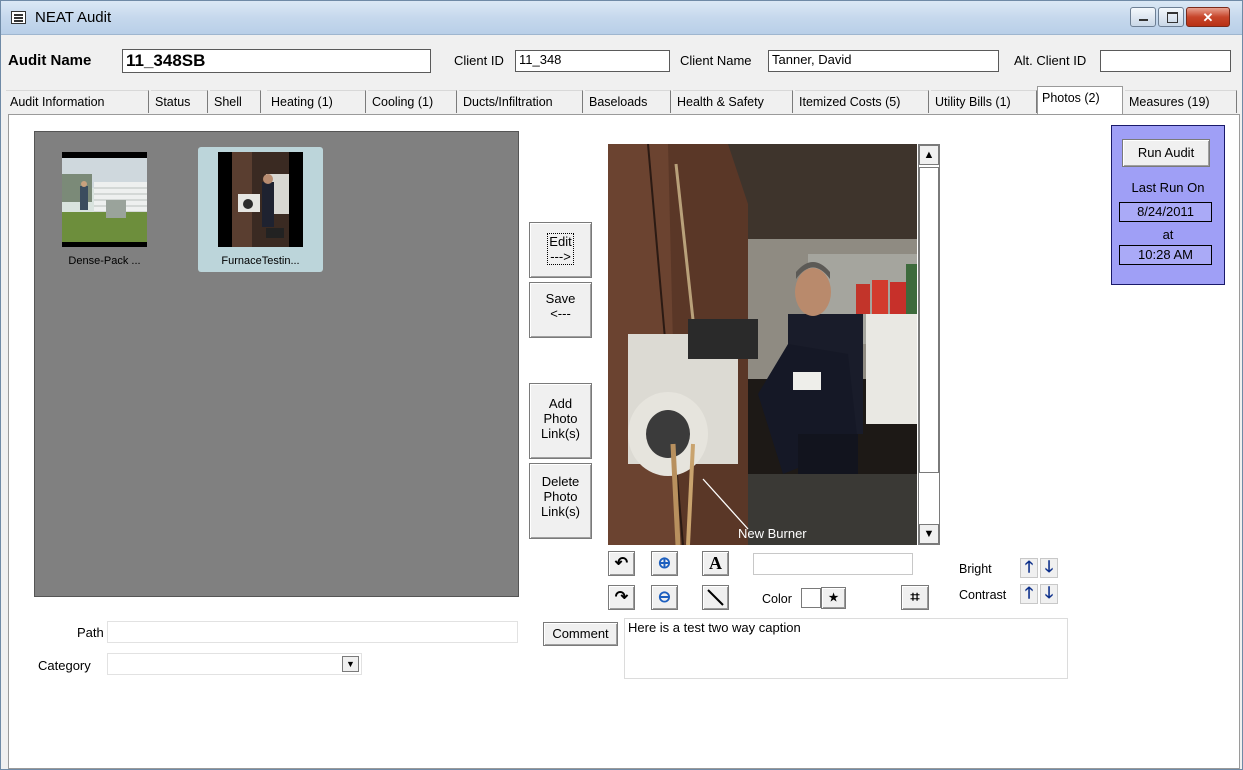 The image size is (1243, 770). Describe the element at coordinates (560, 313) in the screenshot. I see `save-arrow: <---` at that location.